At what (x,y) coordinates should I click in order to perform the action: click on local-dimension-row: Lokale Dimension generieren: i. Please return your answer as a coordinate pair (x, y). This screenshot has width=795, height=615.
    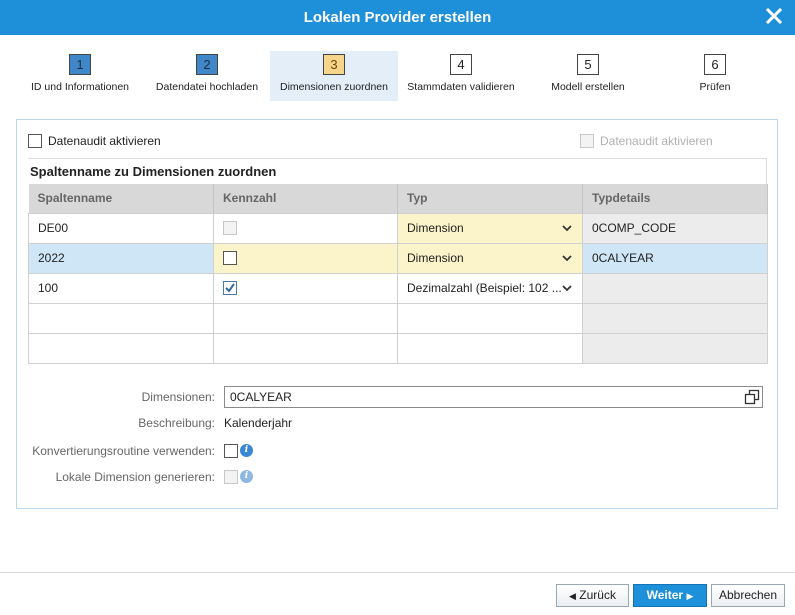
    Looking at the image, I should click on (398, 477).